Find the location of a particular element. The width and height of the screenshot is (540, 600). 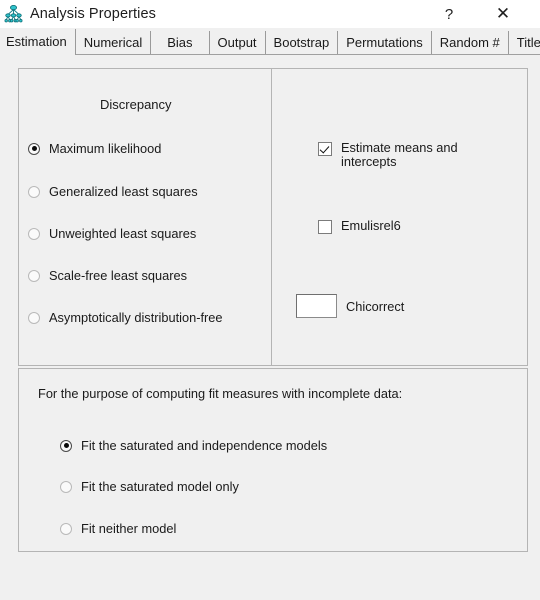

tab-bootstrap: Bootstrap is located at coordinates (302, 43).